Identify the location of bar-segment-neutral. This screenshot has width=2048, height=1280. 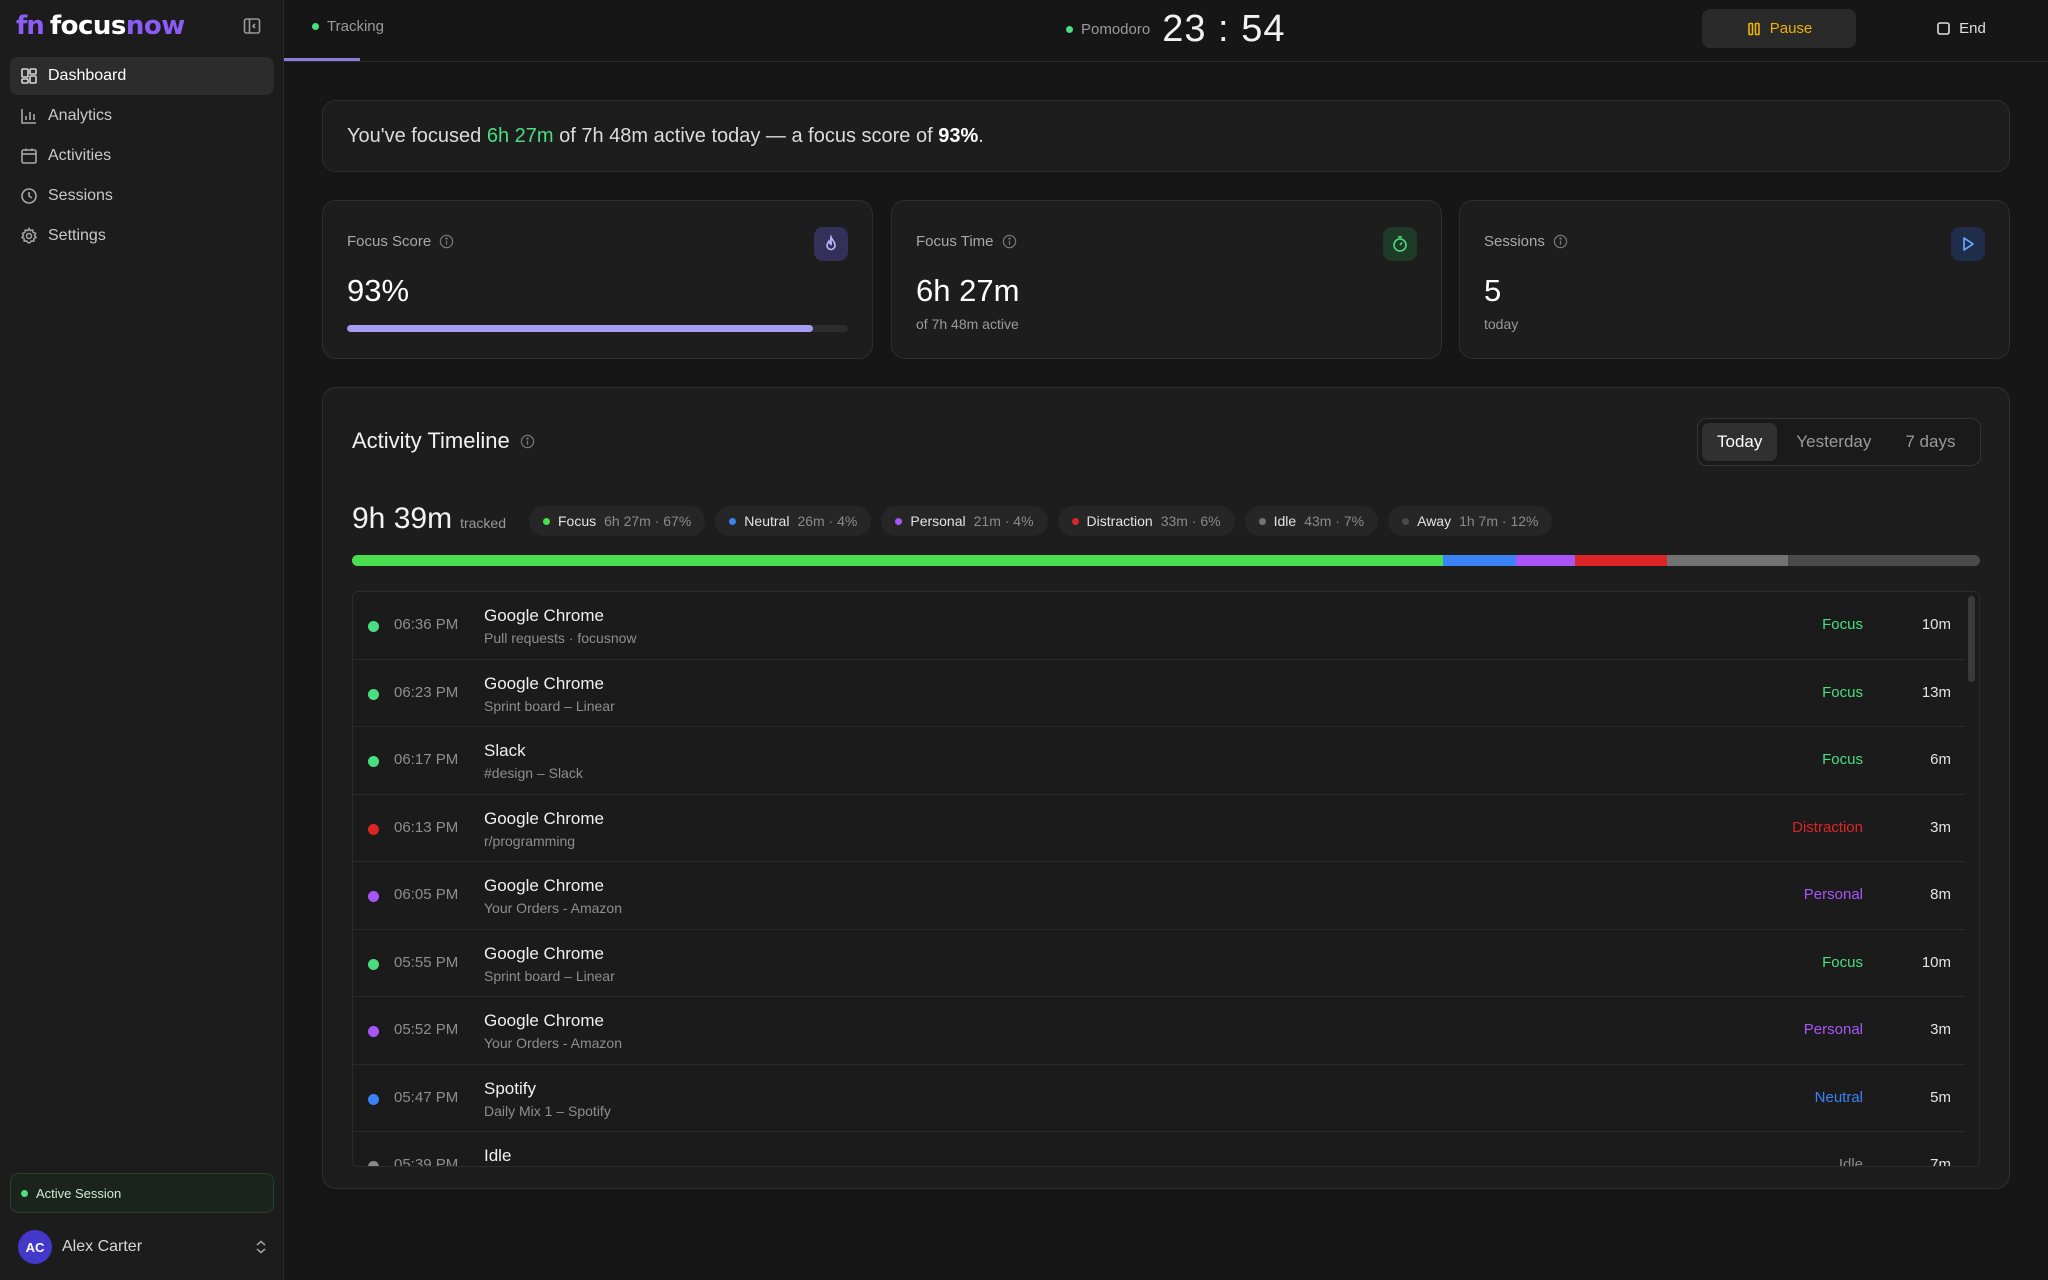
(1479, 560).